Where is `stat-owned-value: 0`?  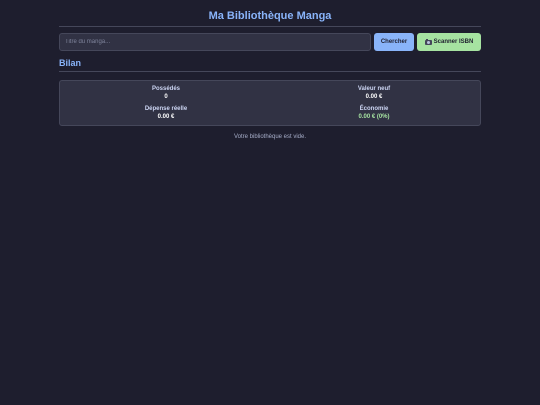 stat-owned-value: 0 is located at coordinates (166, 97).